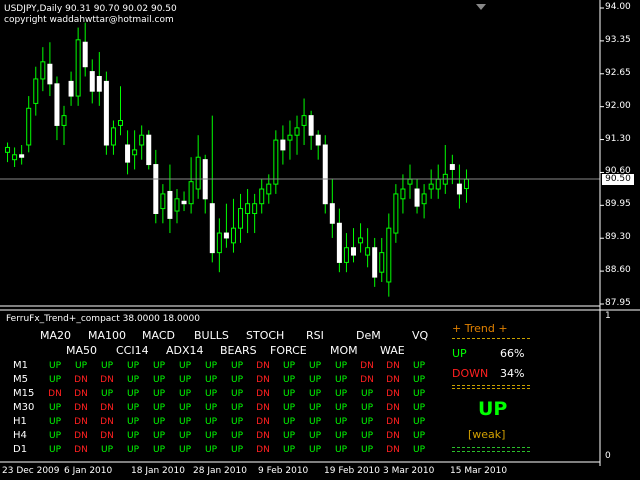  Describe the element at coordinates (90, 9) in the screenshot. I see `symbol-ohlc-text: USDJPY,Daily 90.31 90.70 90.02 90.50` at that location.